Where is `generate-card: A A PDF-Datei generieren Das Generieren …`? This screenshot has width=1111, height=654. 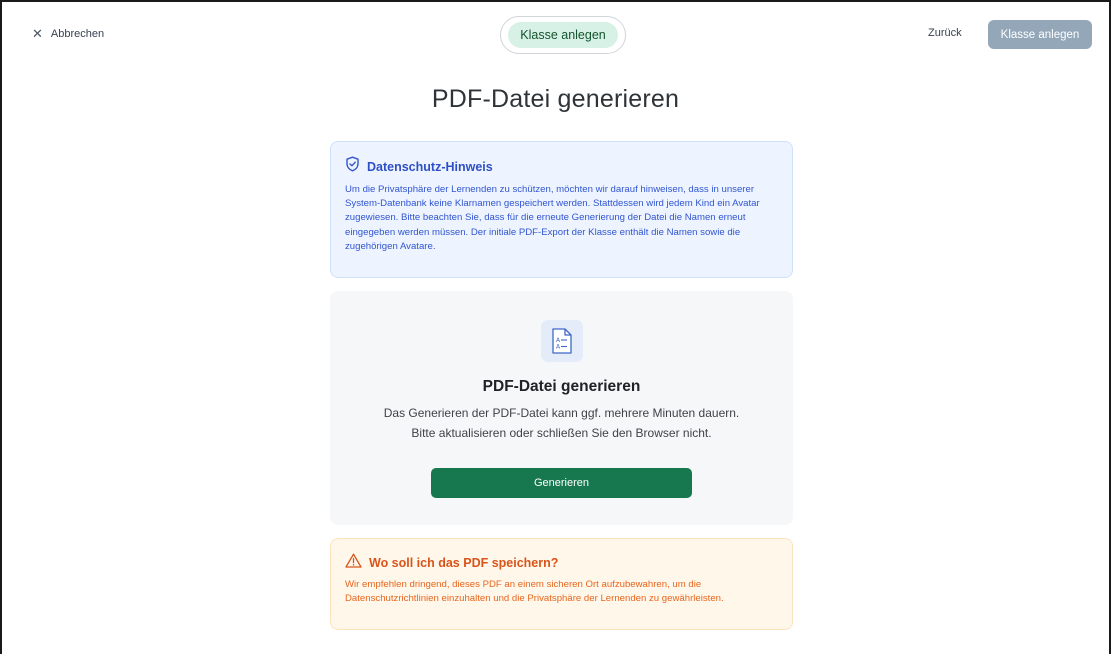
generate-card: A A PDF-Datei generieren Das Generieren … is located at coordinates (561, 408).